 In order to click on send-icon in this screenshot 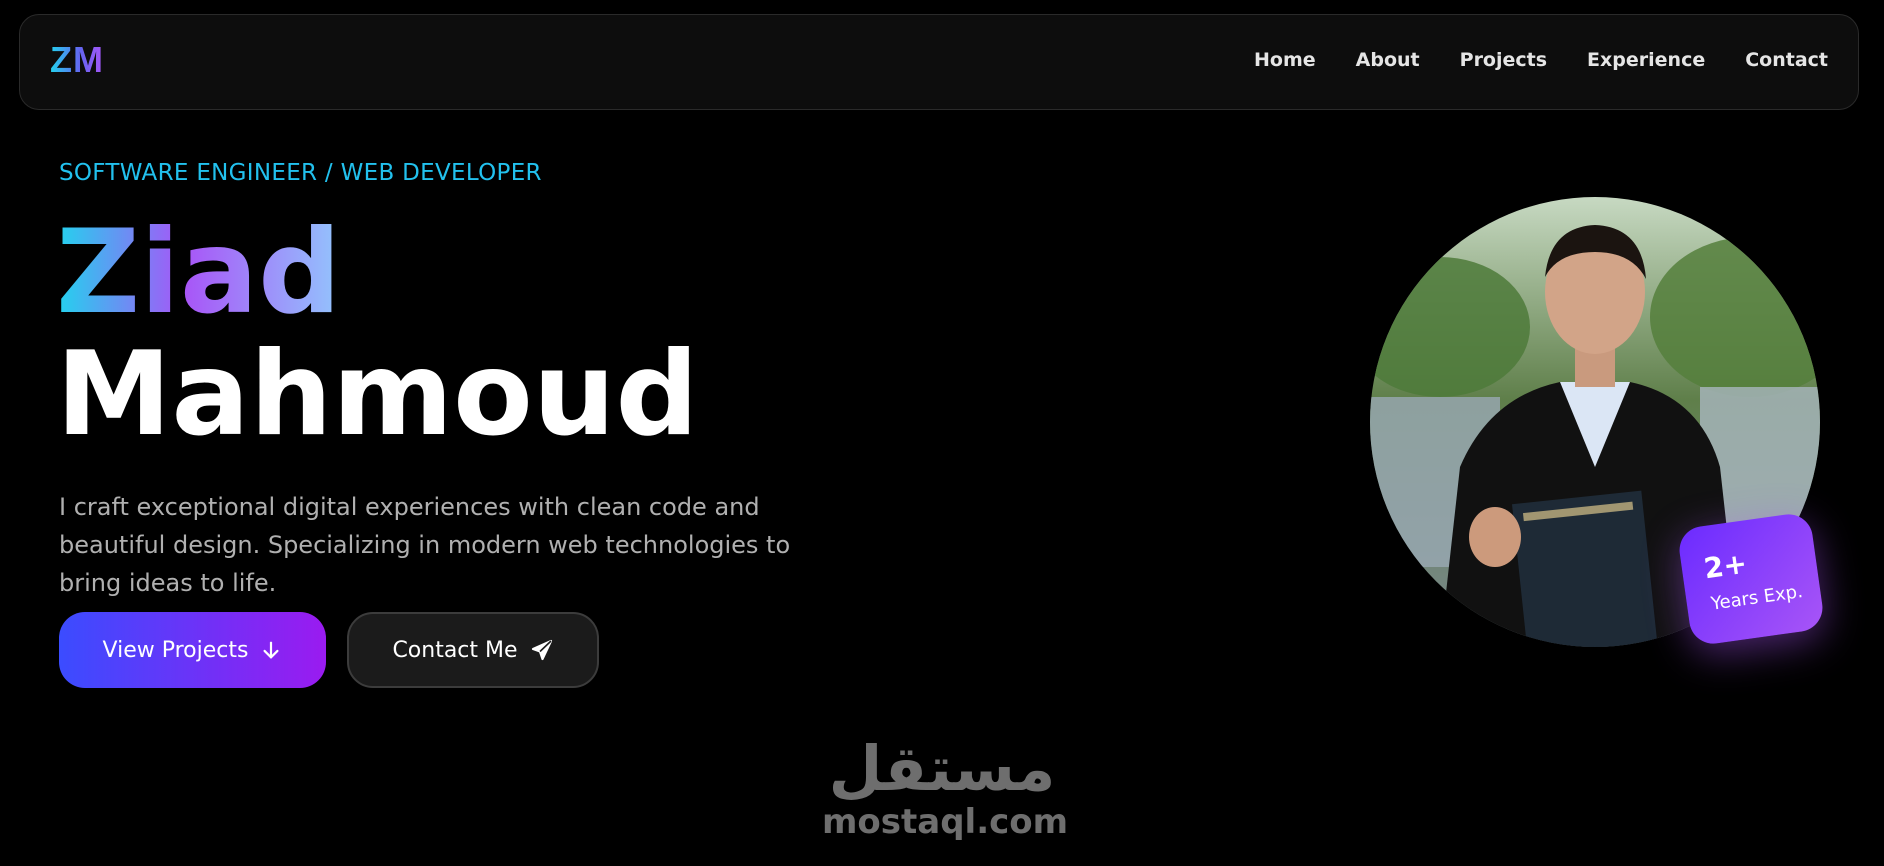, I will do `click(542, 650)`.